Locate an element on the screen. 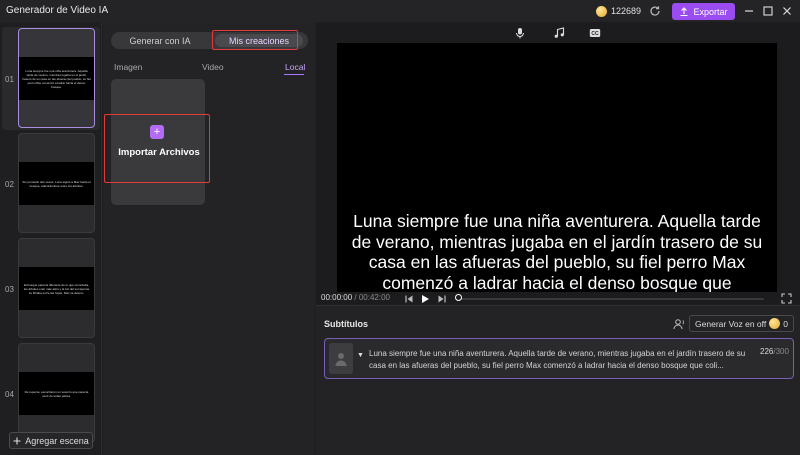 The image size is (800, 455). chevron-down-icon: ▼ is located at coordinates (360, 355).